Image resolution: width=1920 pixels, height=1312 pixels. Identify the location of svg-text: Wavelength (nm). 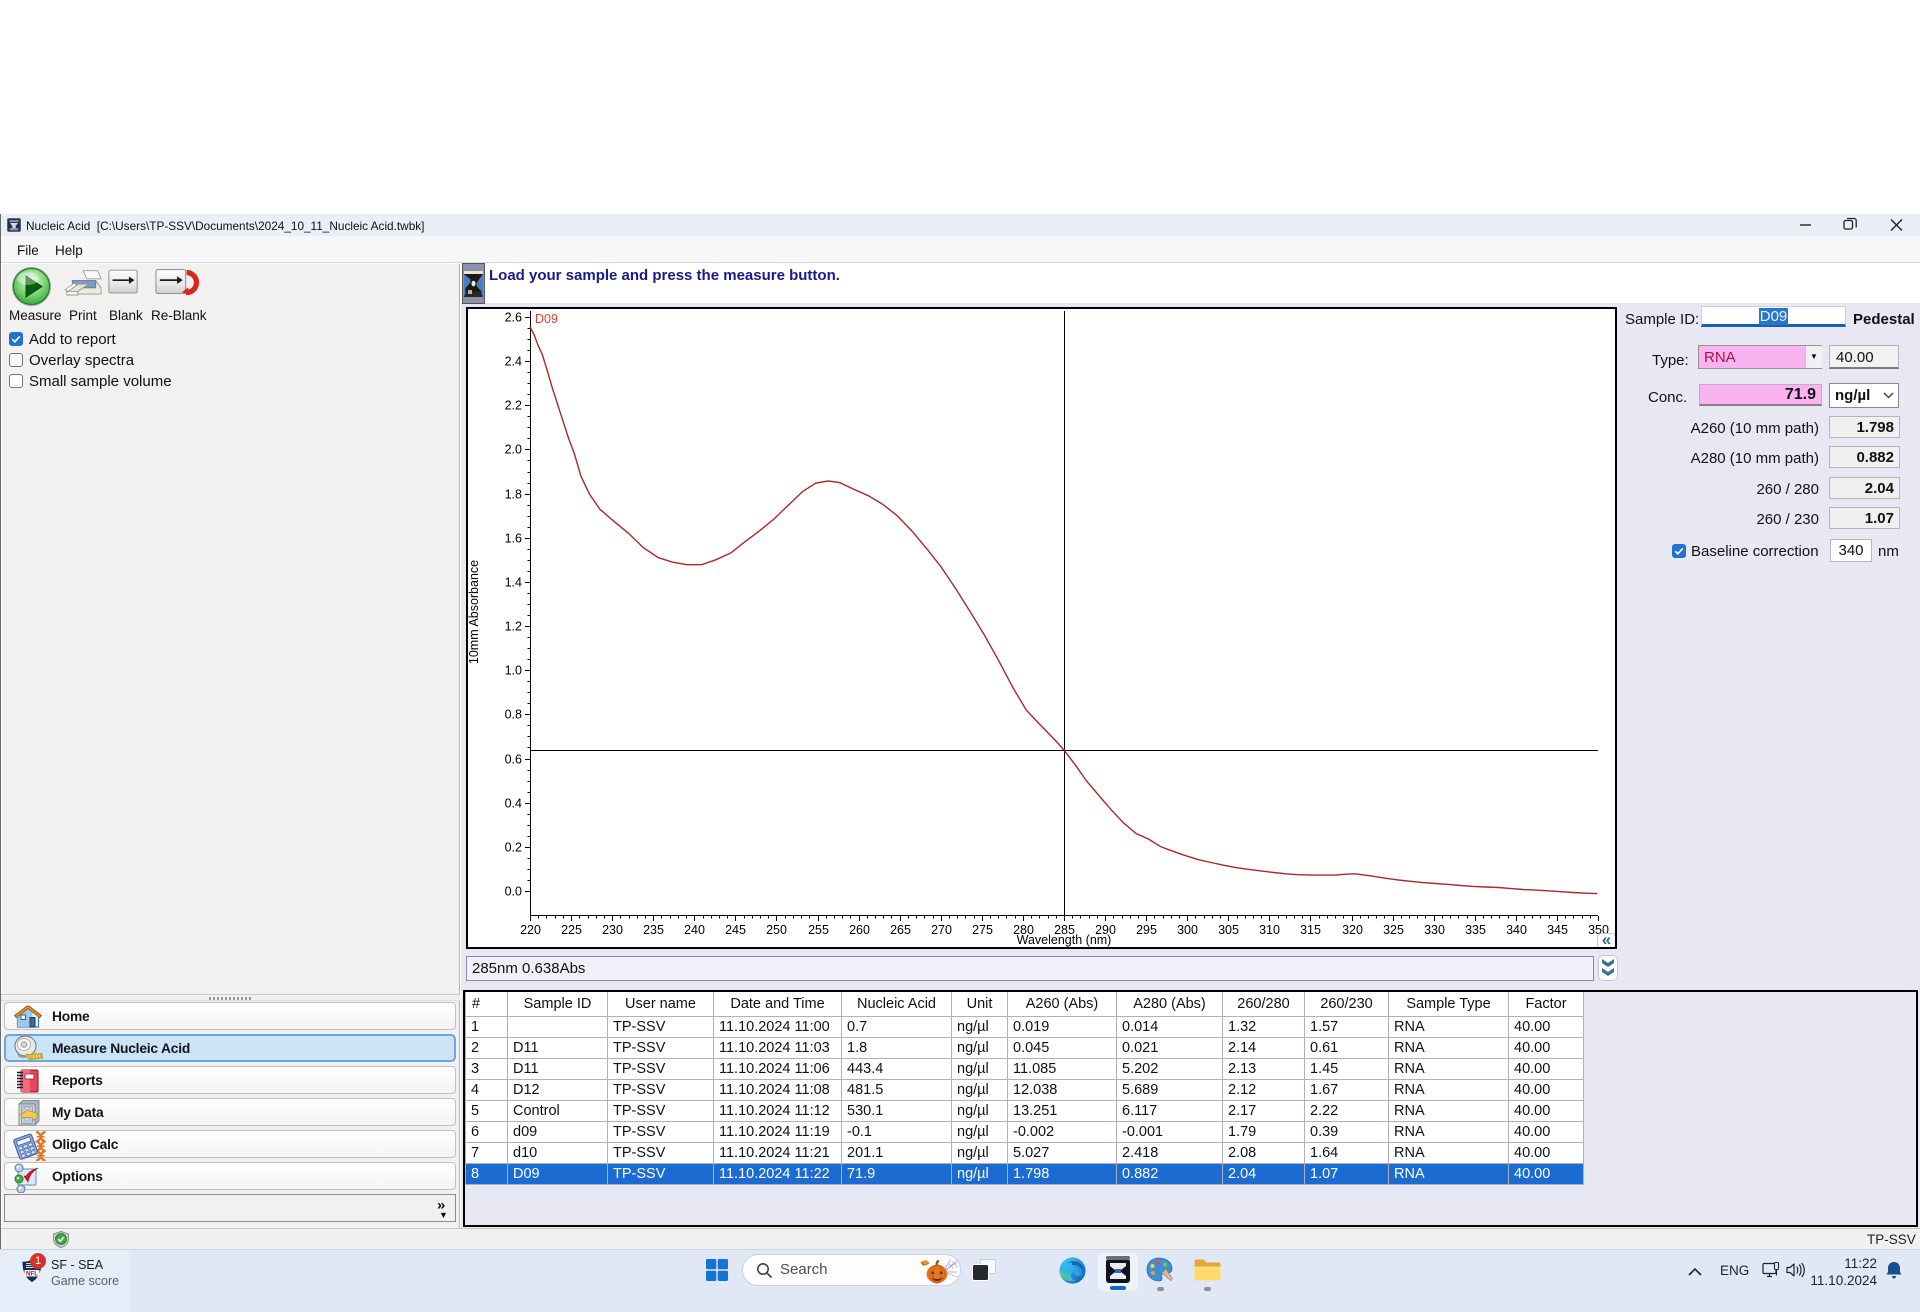
(1064, 940).